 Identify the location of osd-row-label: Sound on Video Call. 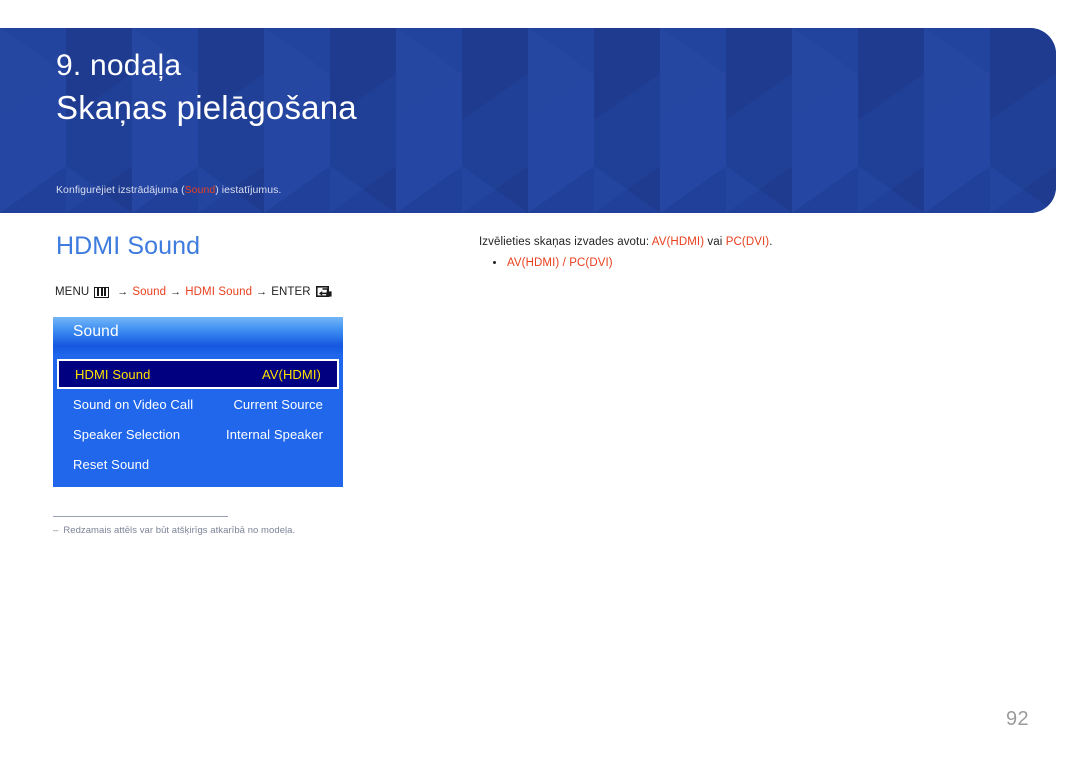
(133, 404).